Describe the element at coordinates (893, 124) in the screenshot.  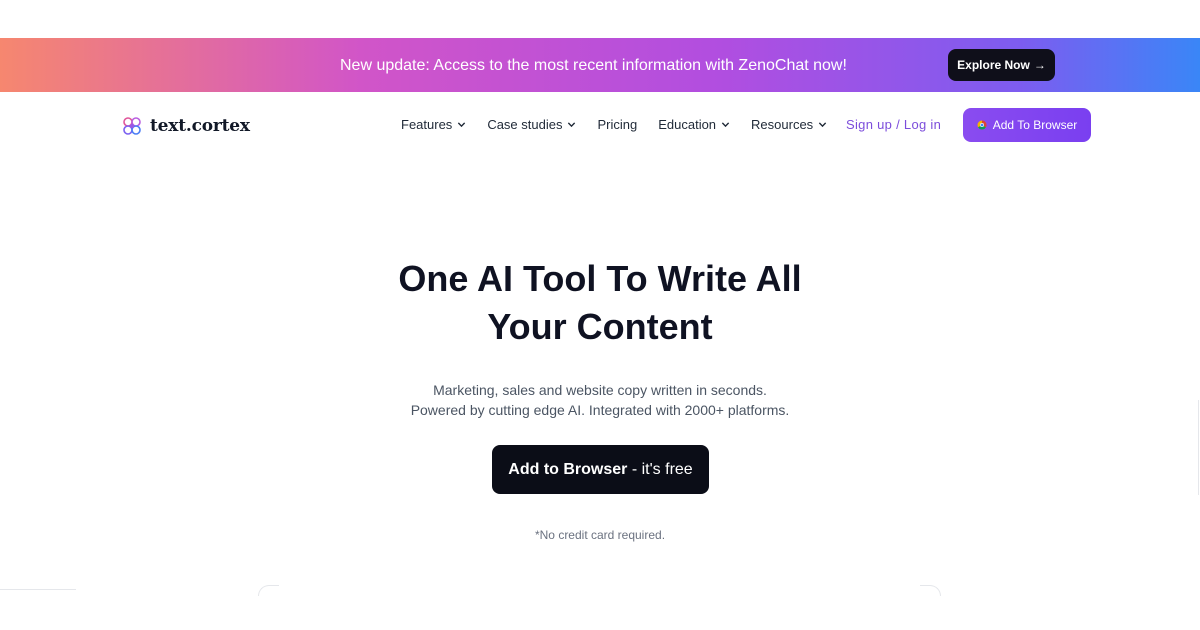
I see `signup-login-link: Sign up / Log in` at that location.